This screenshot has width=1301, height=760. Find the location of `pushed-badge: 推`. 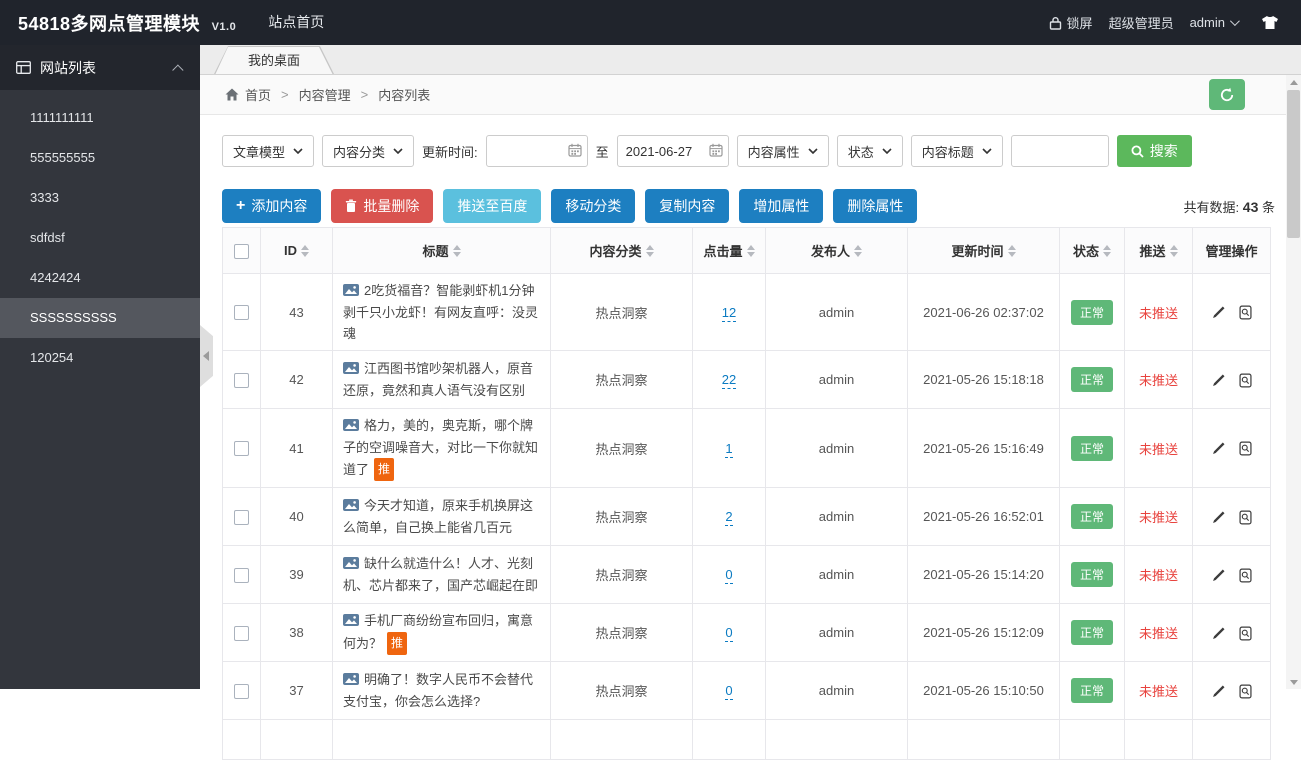

pushed-badge: 推 is located at coordinates (384, 469).